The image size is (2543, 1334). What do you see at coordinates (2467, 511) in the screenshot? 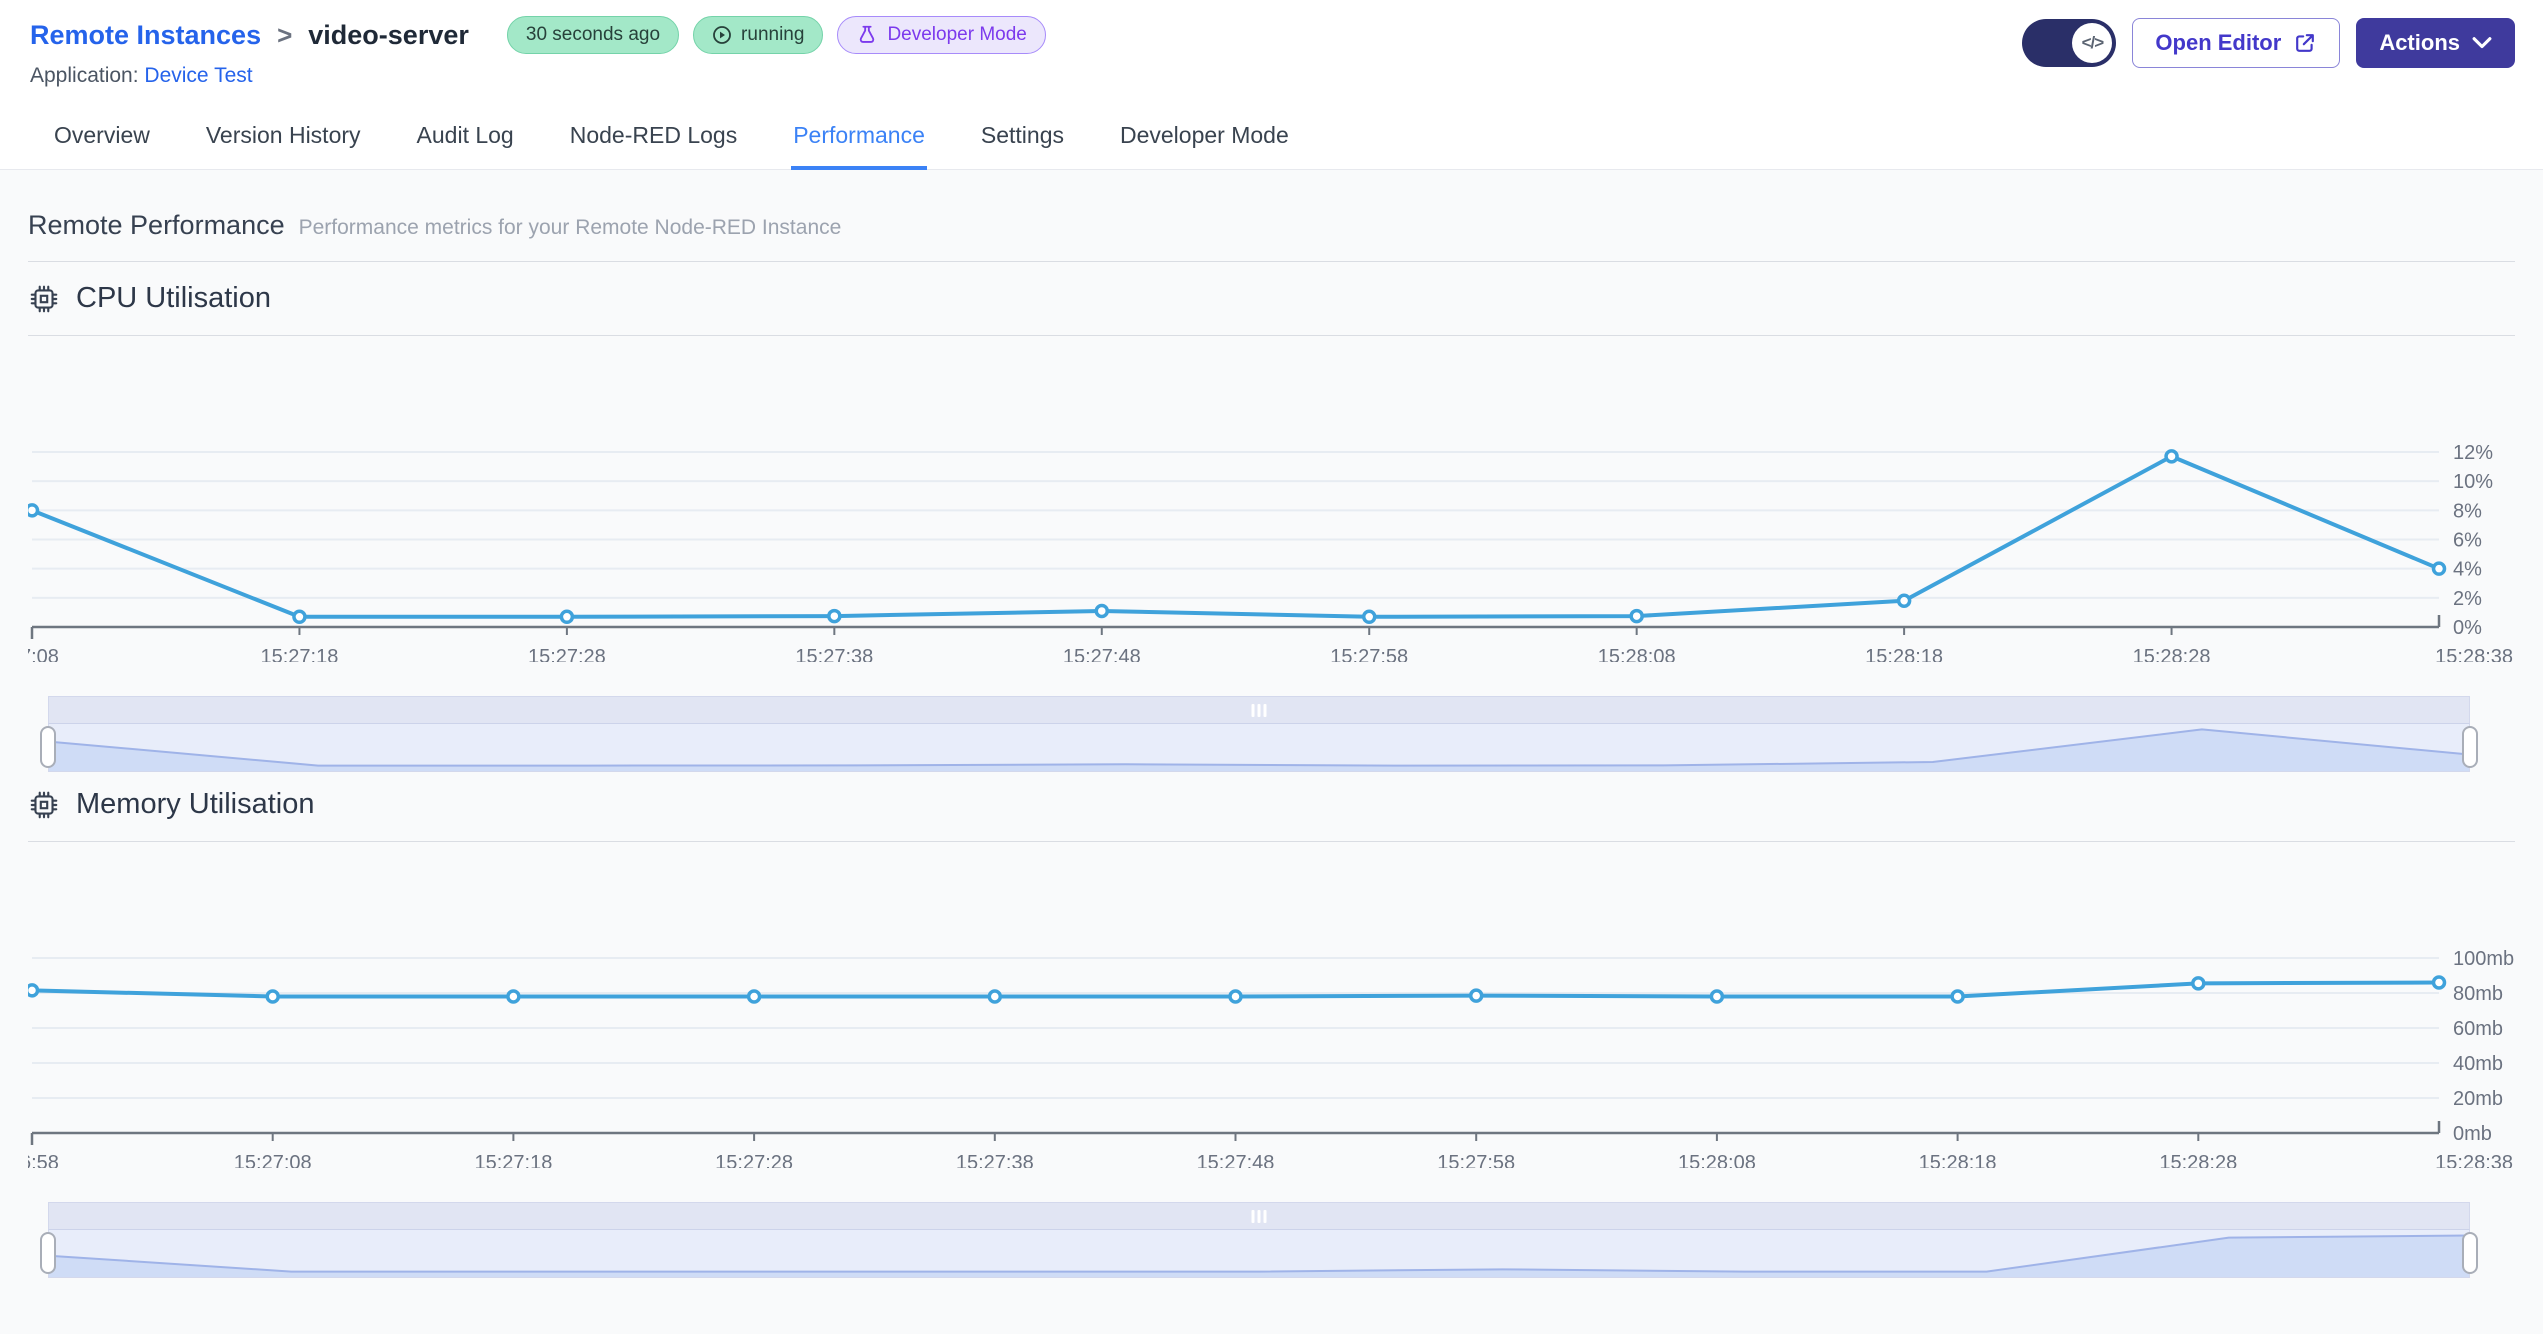
I see `y-axis-label: 8%` at bounding box center [2467, 511].